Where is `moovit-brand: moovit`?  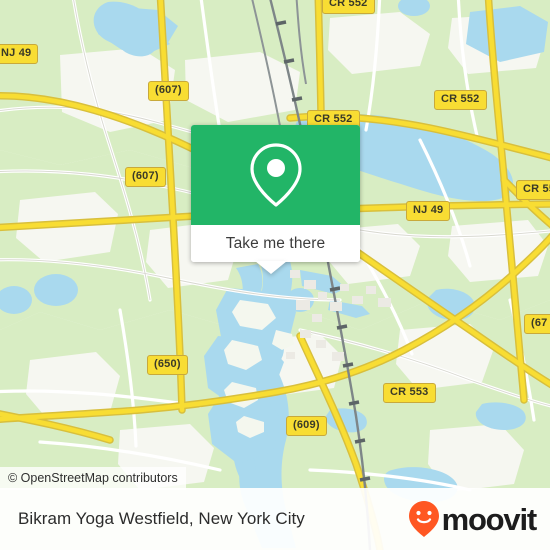
moovit-brand: moovit is located at coordinates (472, 519).